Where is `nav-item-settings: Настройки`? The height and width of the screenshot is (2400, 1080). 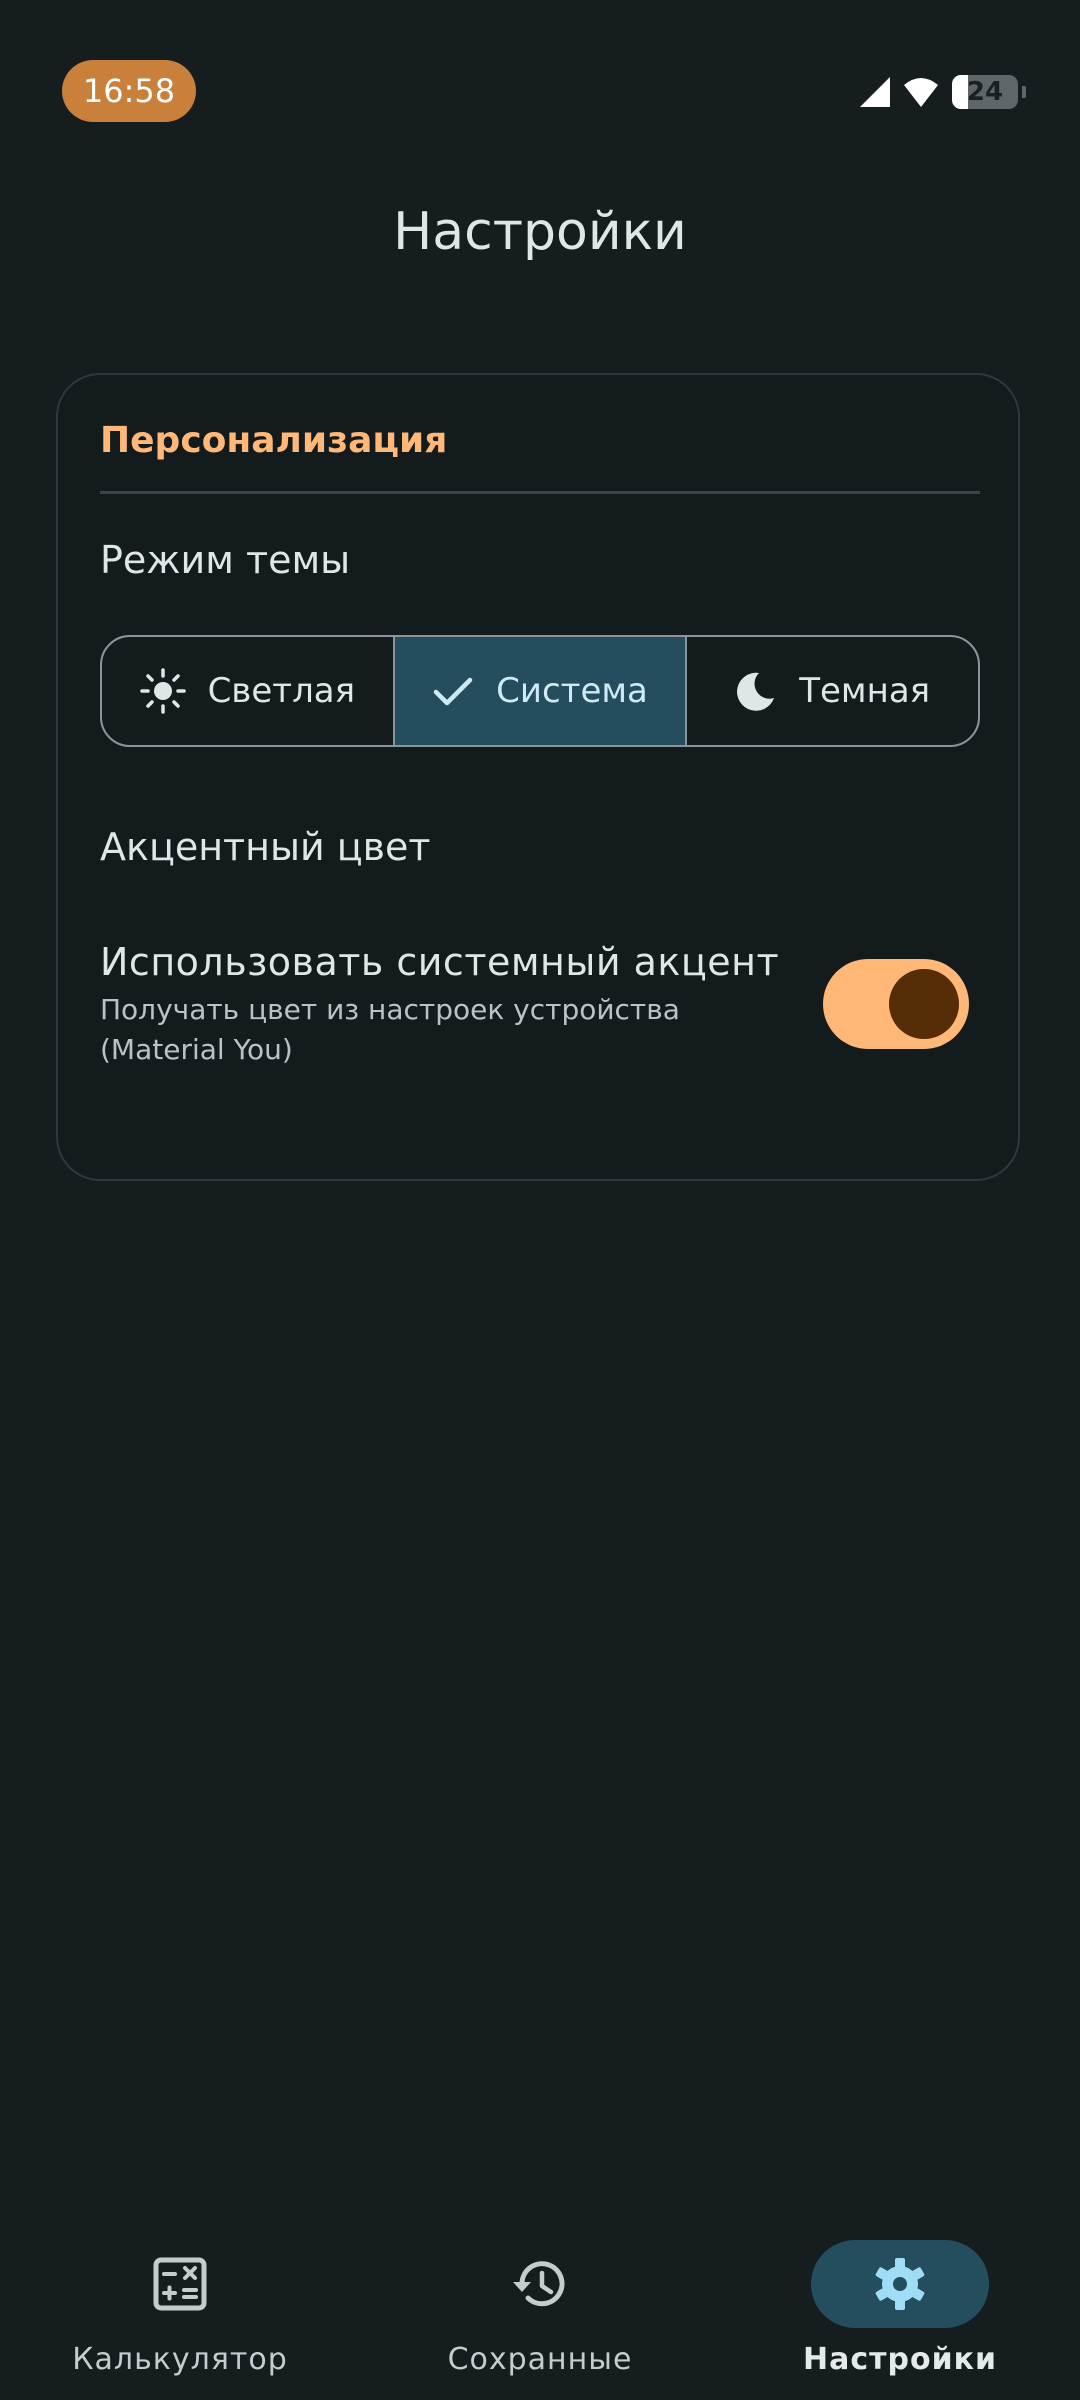 nav-item-settings: Настройки is located at coordinates (900, 2310).